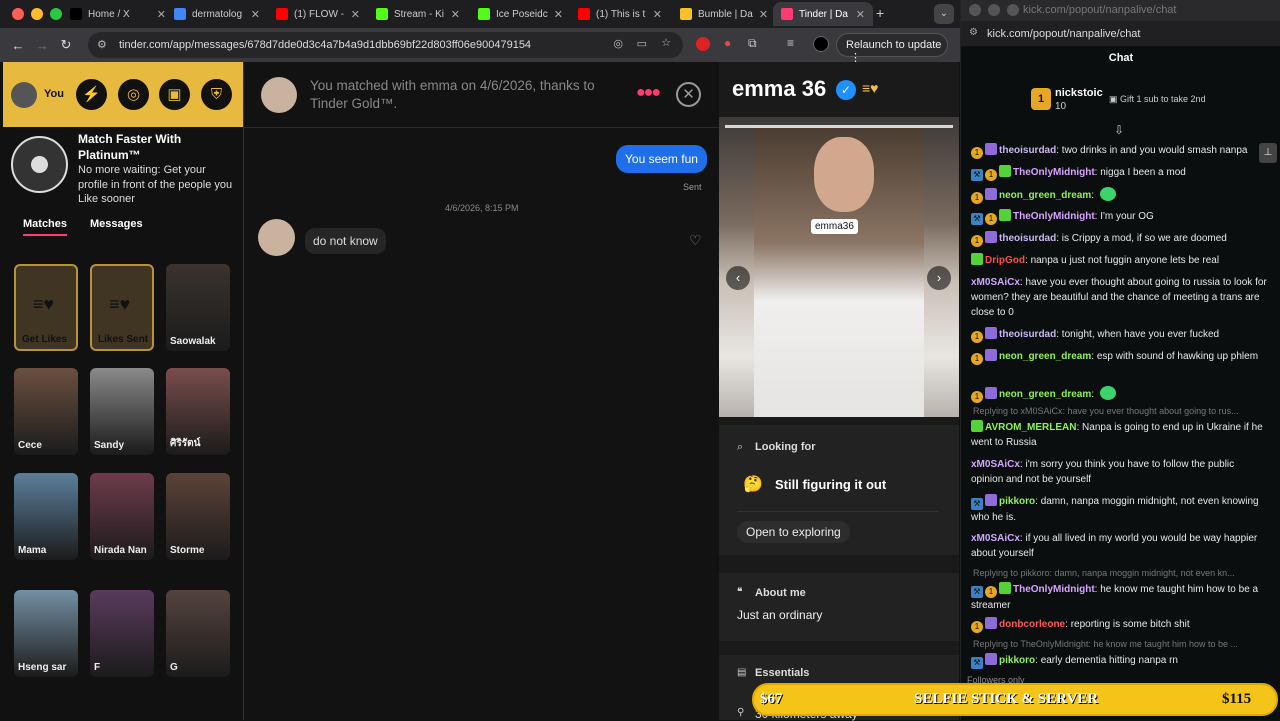 The width and height of the screenshot is (1280, 721). I want to click on match-card: Saowalak, so click(198, 307).